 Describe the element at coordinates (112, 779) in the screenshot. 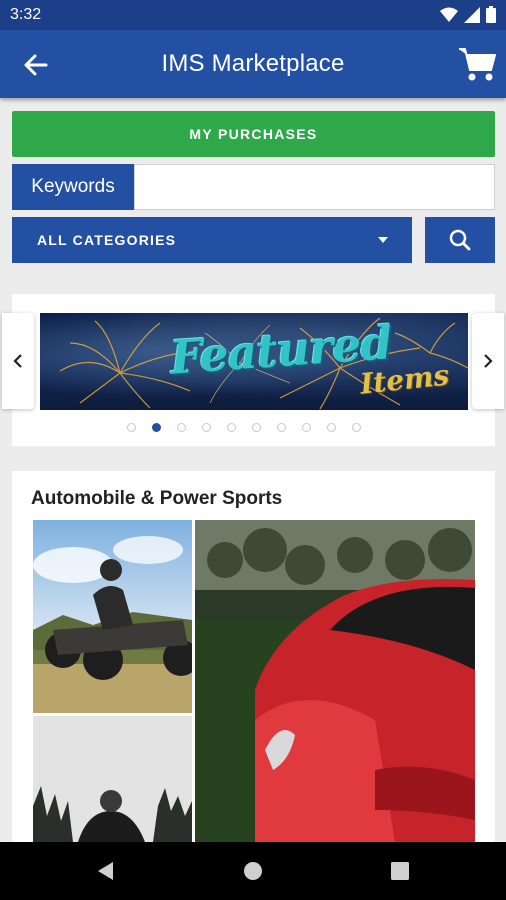

I see `snowmobile-image` at that location.